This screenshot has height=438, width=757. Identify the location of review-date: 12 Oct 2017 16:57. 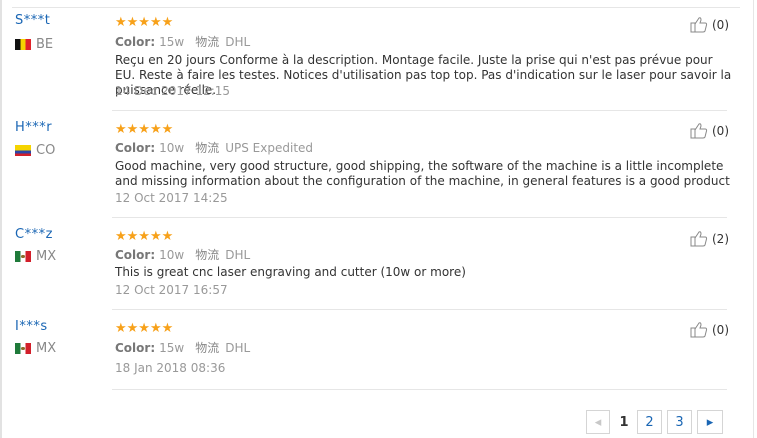
(171, 290).